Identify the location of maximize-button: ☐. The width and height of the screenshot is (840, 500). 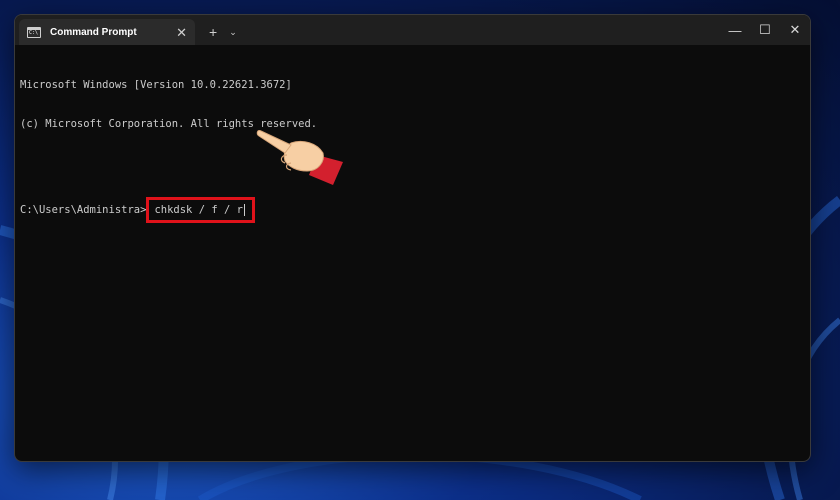
(765, 30).